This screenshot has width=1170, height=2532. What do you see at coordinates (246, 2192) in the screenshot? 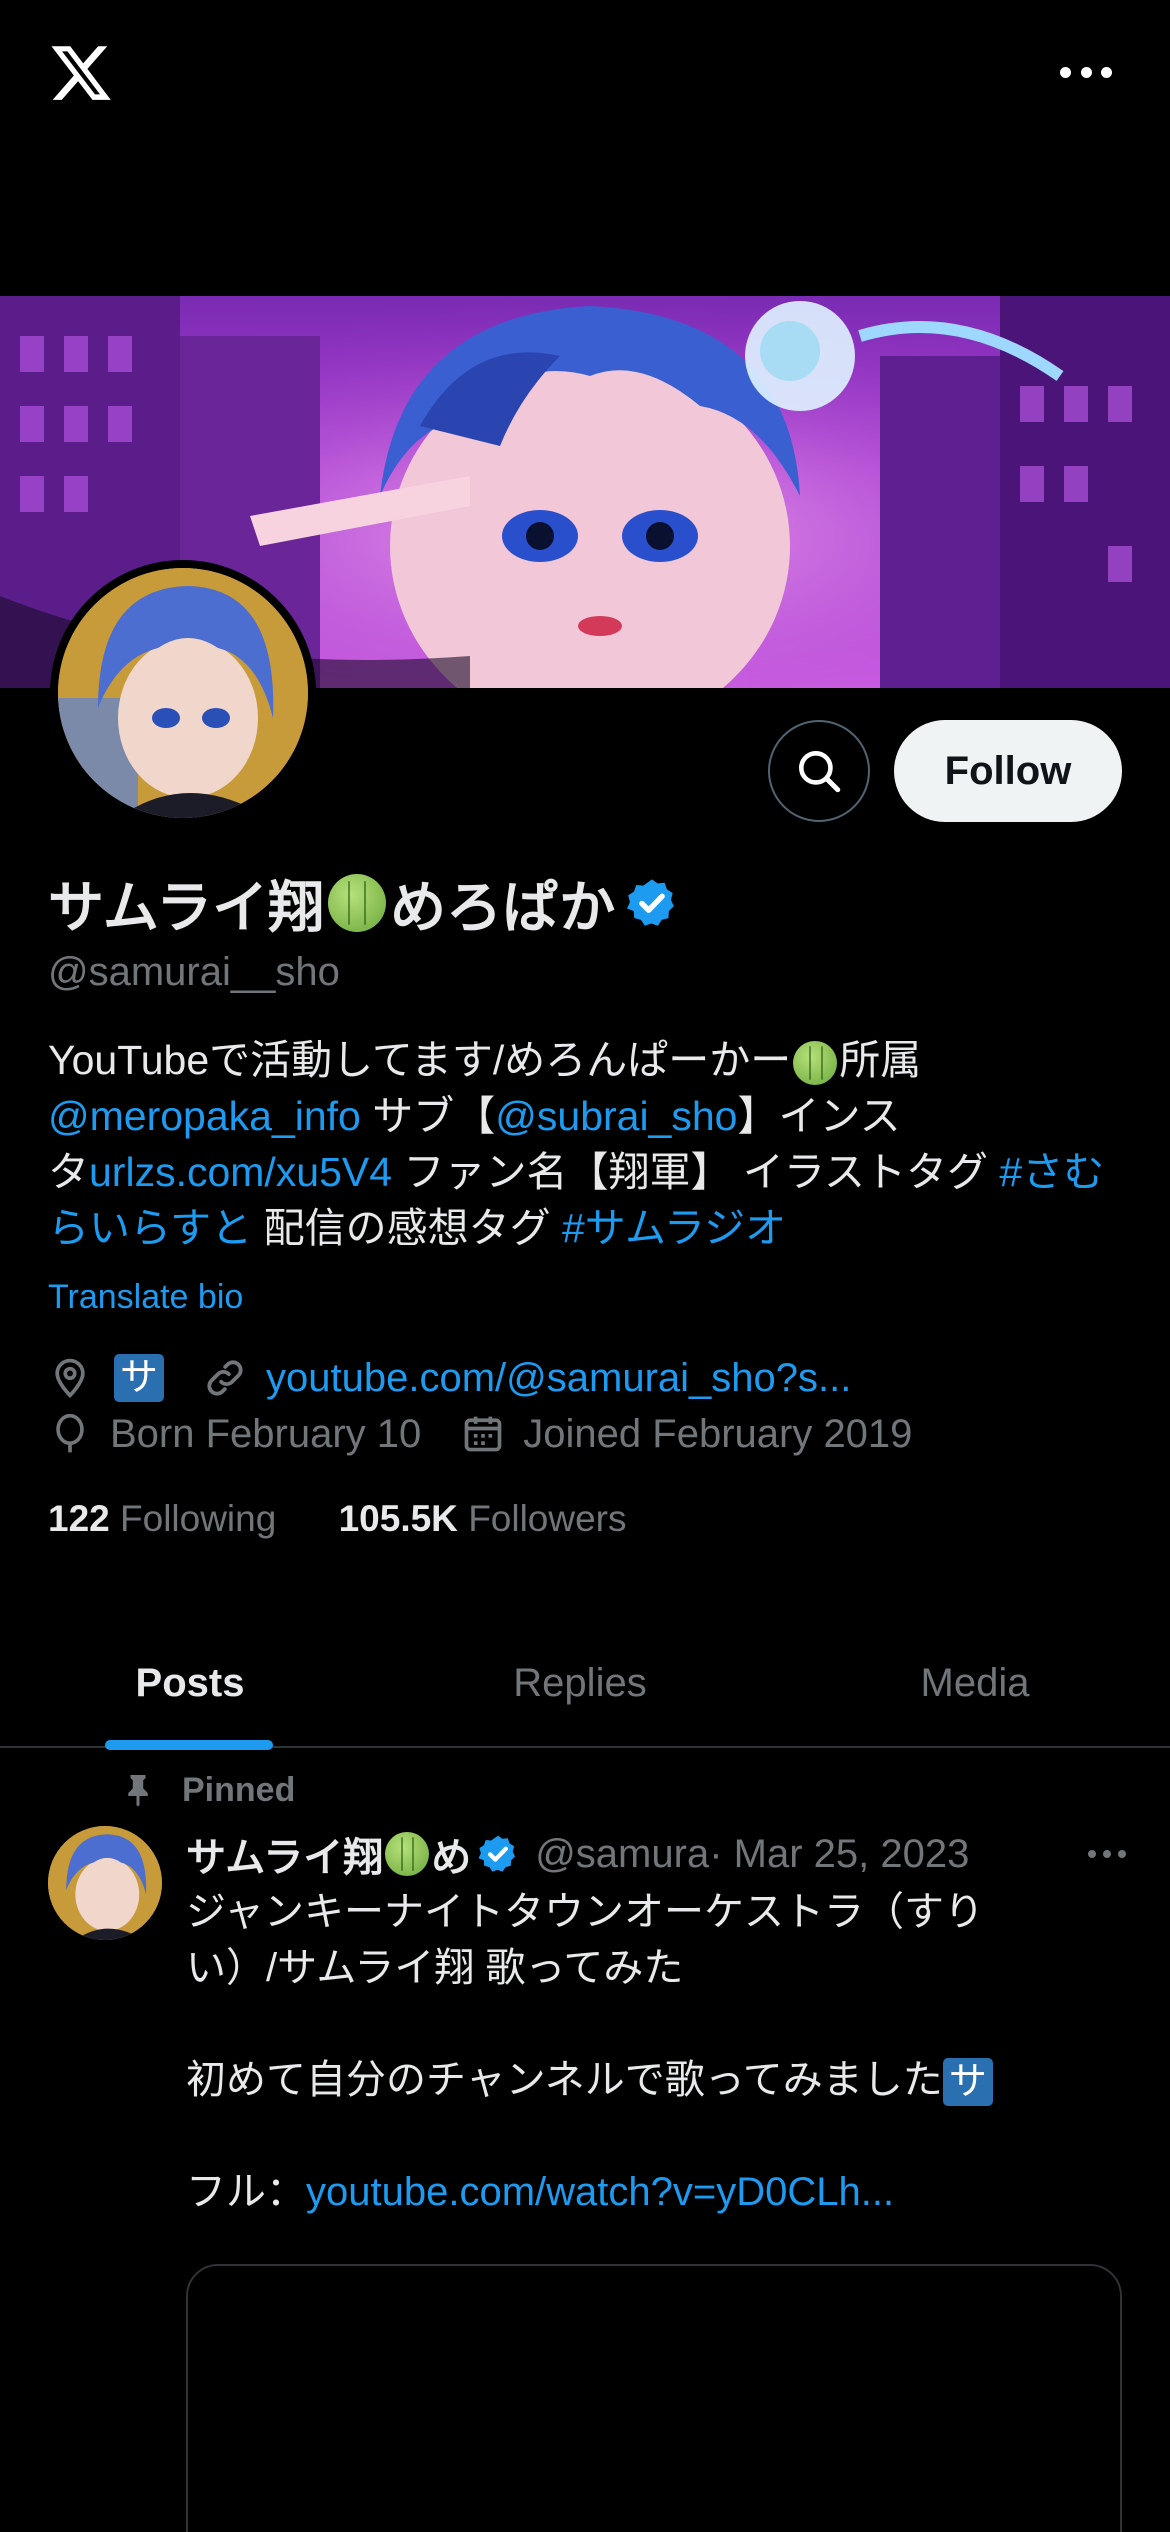
I see `post-text: フル：` at bounding box center [246, 2192].